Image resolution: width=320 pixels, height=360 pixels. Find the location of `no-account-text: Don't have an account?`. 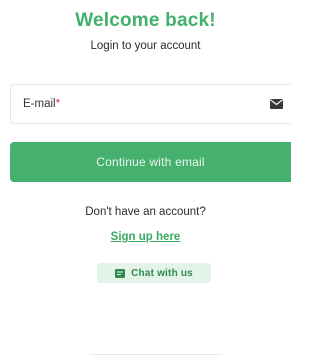

no-account-text: Don't have an account? is located at coordinates (145, 212).